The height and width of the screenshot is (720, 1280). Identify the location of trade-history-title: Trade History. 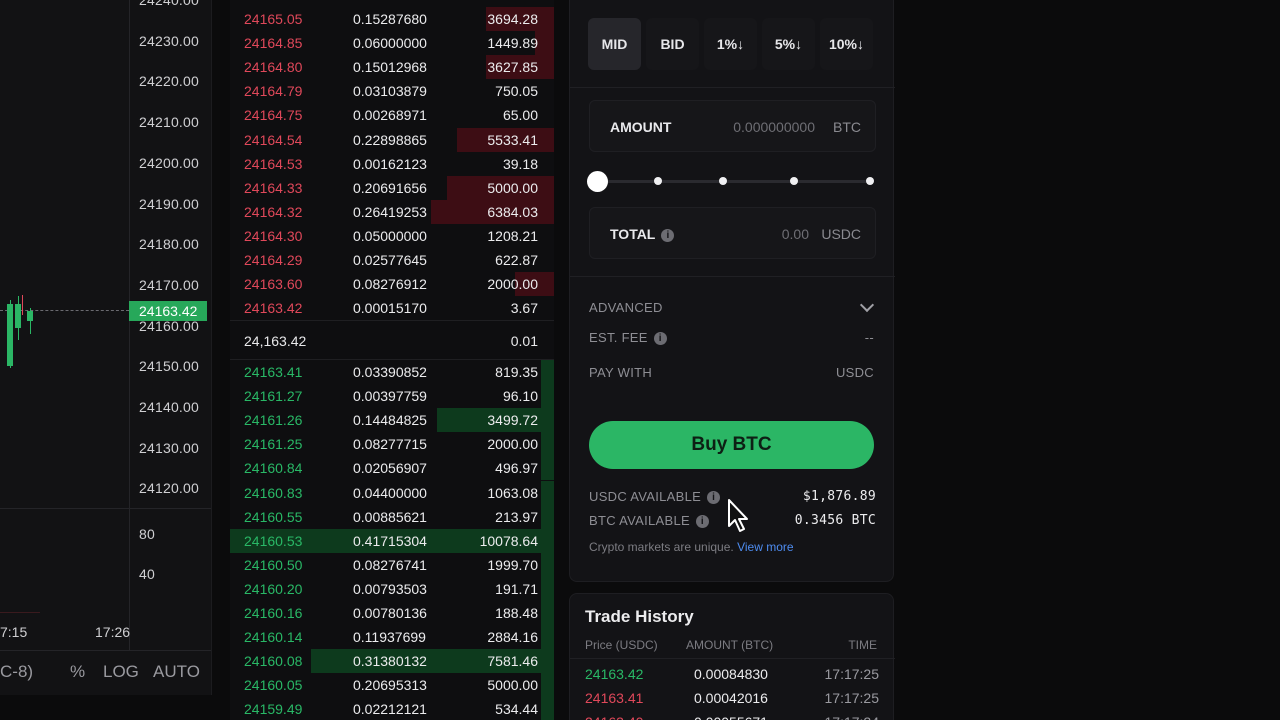
(639, 616).